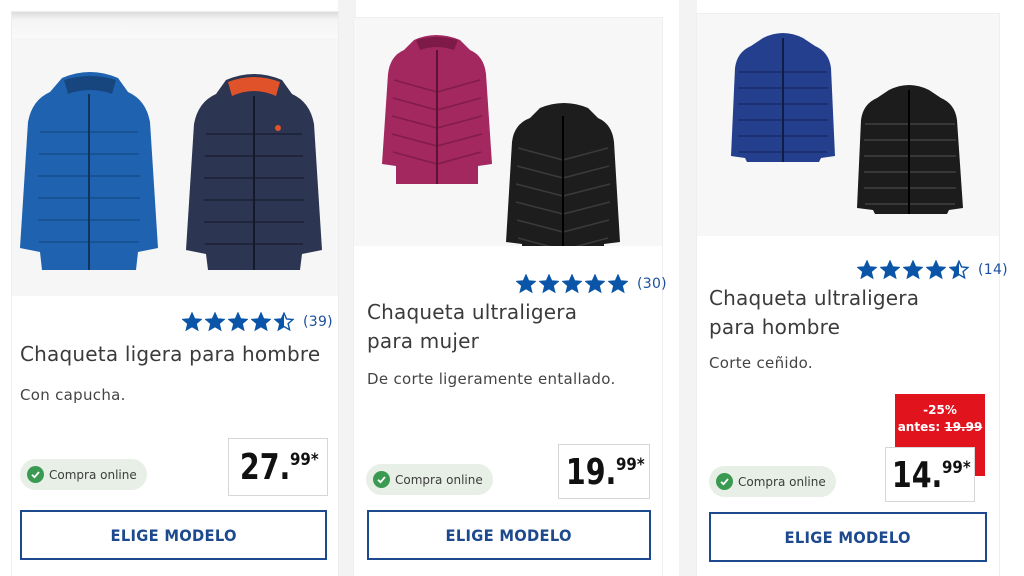 The height and width of the screenshot is (576, 1024). What do you see at coordinates (839, 313) in the screenshot?
I see `product-title: Chaqueta ultraligera para hombre` at bounding box center [839, 313].